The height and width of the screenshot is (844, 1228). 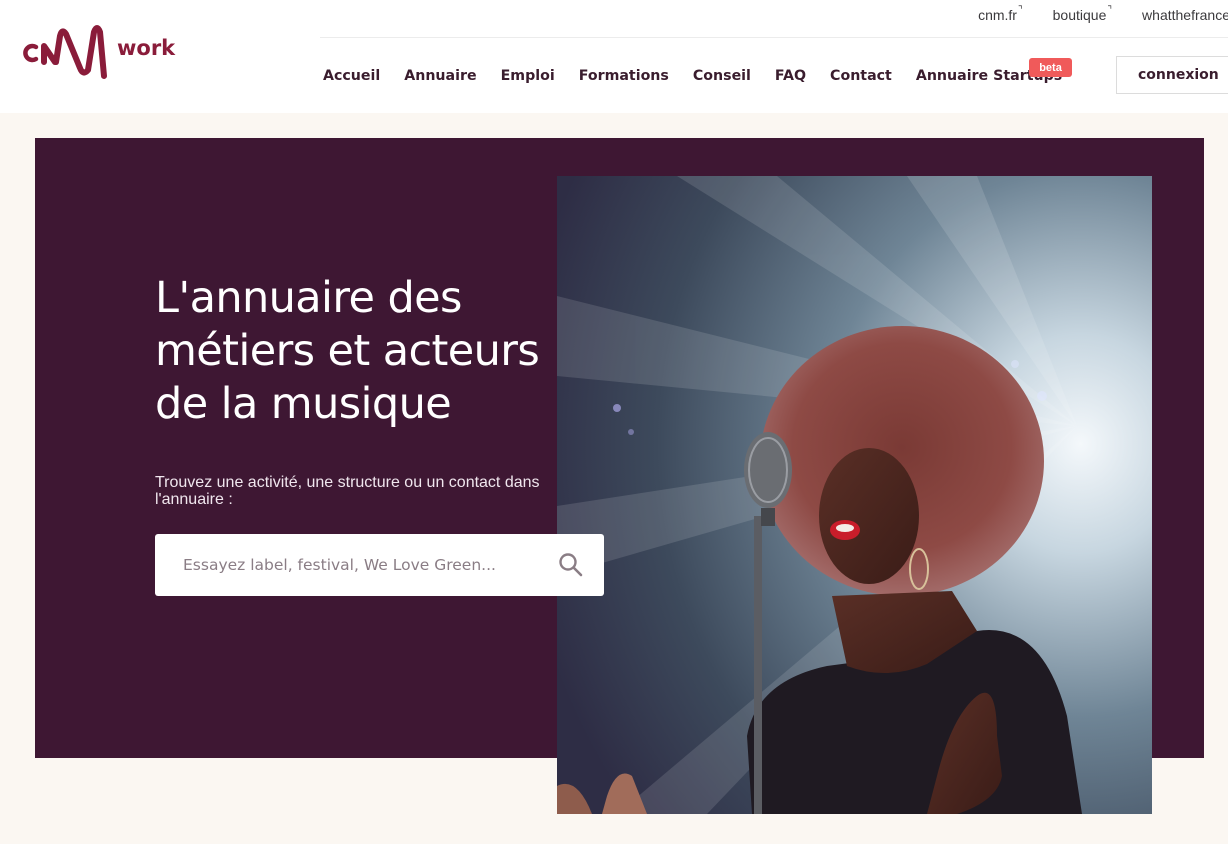 I want to click on cnm-logo-mark, so click(x=65, y=52).